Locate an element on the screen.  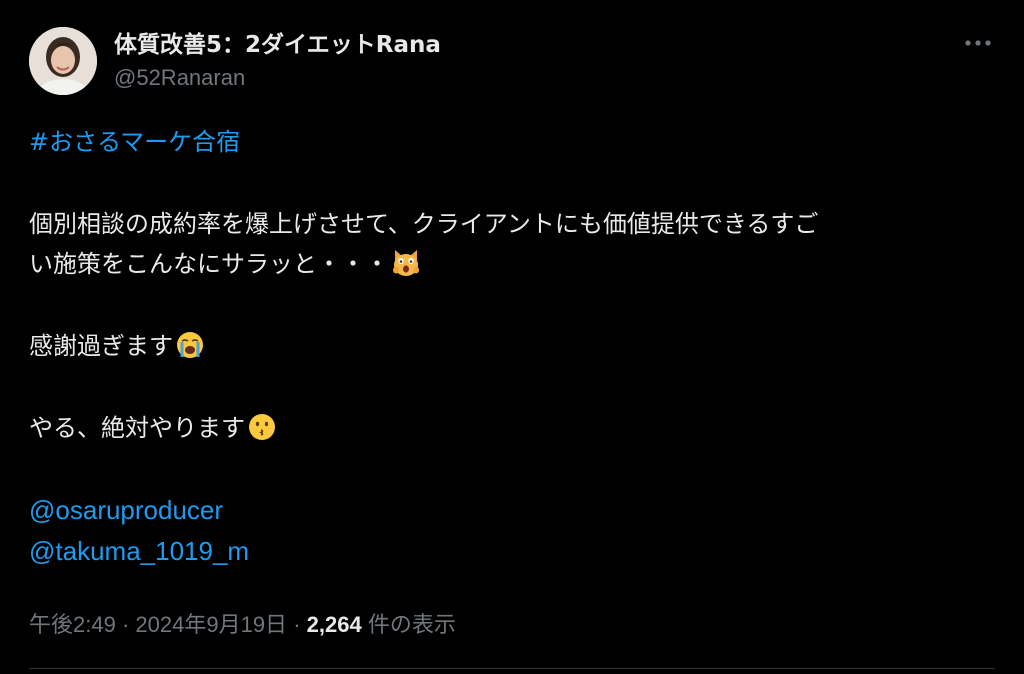
loudly-crying-face-emoji-icon is located at coordinates (190, 345).